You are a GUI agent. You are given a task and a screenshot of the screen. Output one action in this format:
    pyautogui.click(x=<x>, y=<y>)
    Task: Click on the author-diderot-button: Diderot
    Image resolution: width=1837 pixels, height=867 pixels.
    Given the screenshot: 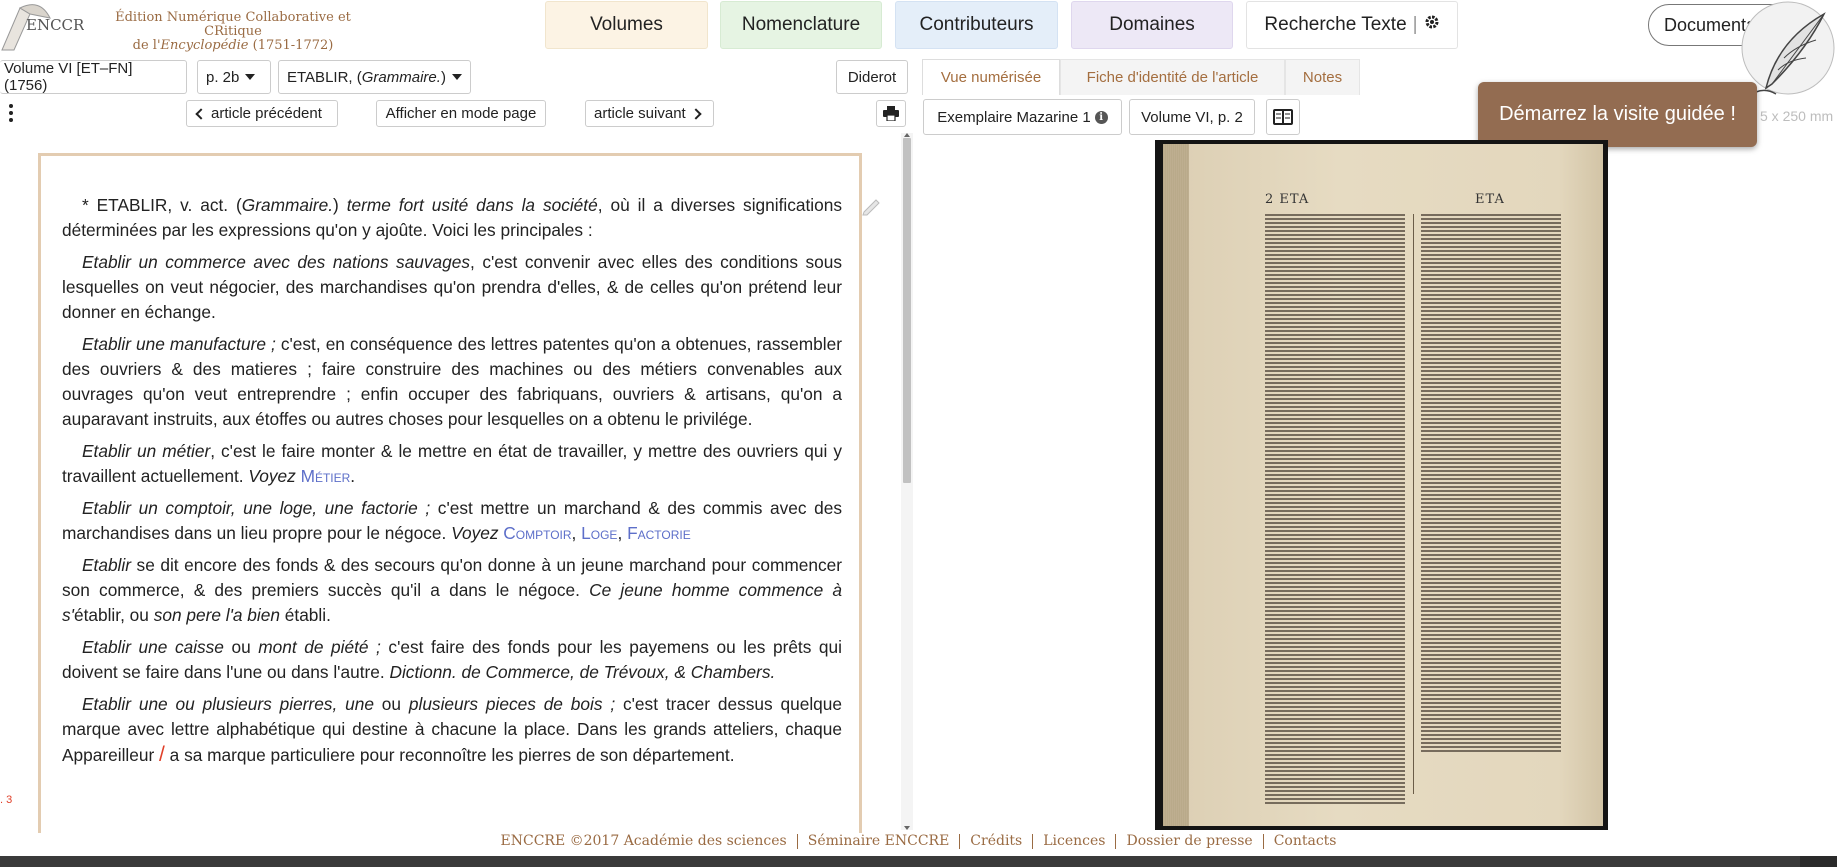 What is the action you would take?
    pyautogui.click(x=872, y=77)
    